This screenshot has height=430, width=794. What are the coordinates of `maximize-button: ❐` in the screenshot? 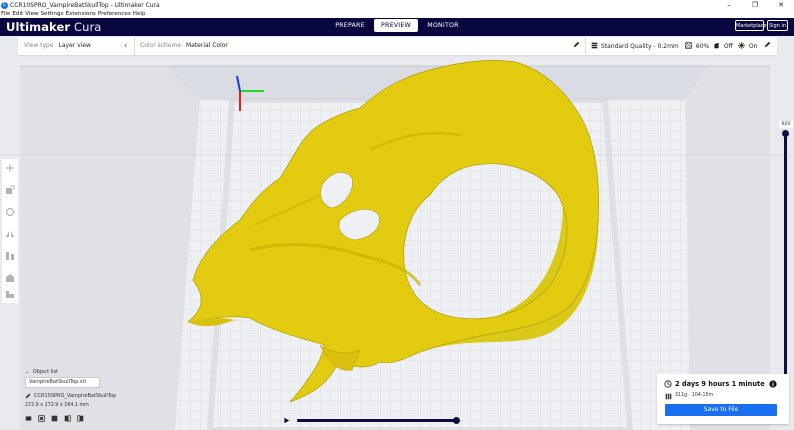 It's located at (755, 5).